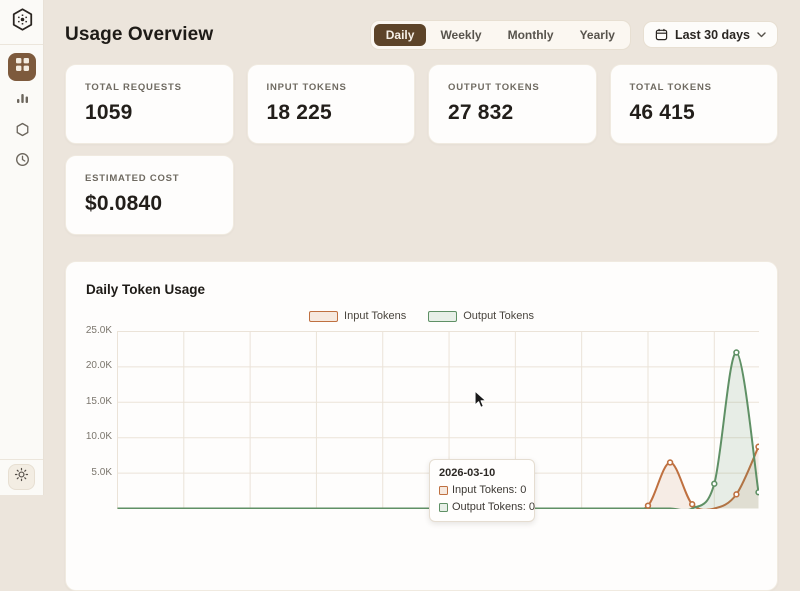 This screenshot has height=591, width=800. I want to click on legend-item-input-tokens: Input Tokens, so click(357, 316).